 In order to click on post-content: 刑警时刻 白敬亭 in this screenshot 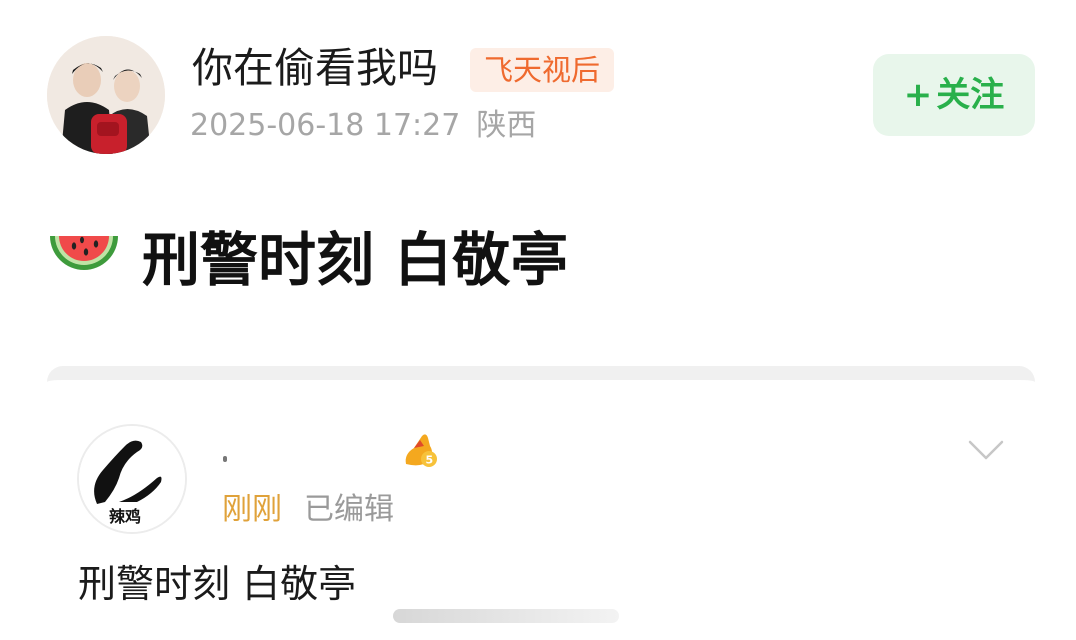, I will do `click(355, 260)`.